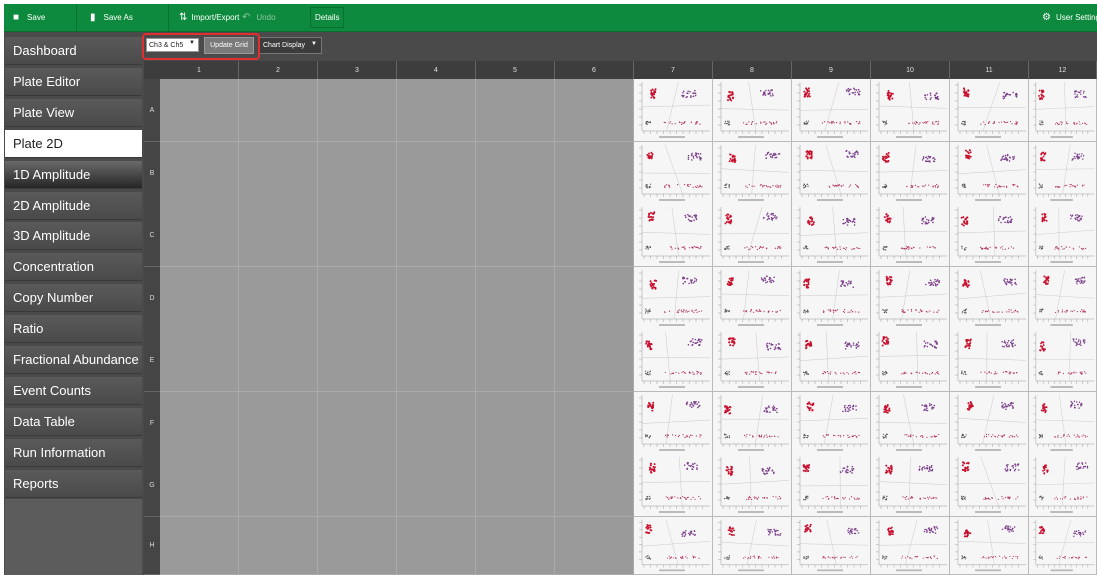 The height and width of the screenshot is (575, 1097). I want to click on well-cell-G1, so click(199, 485).